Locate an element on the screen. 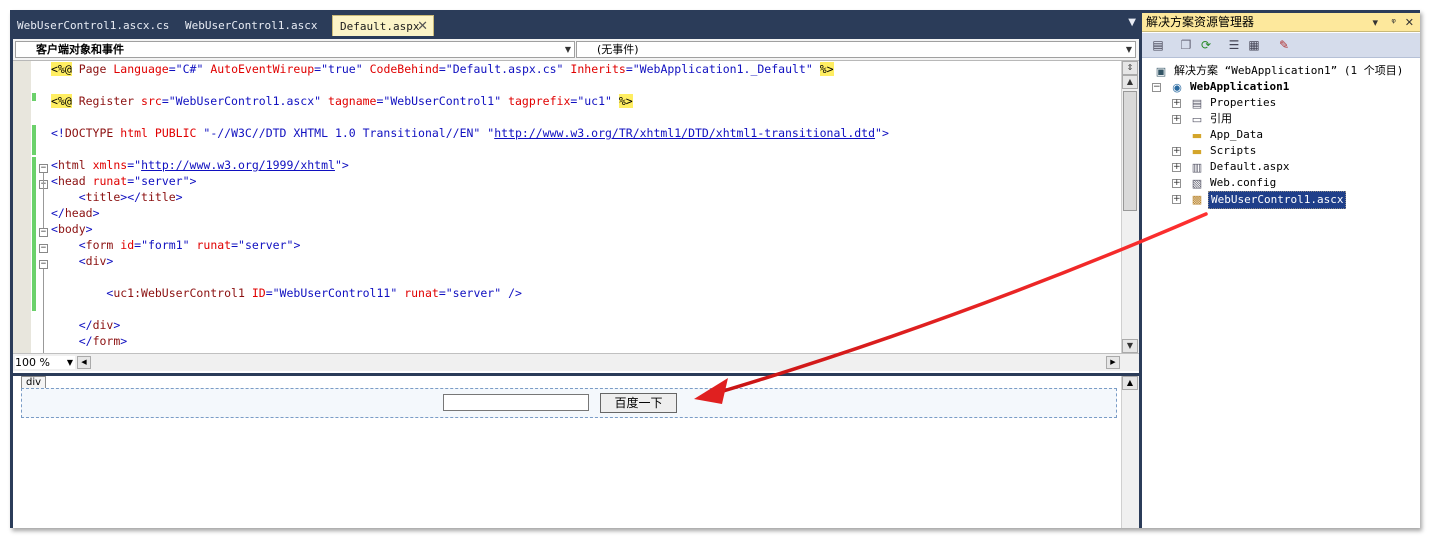 The width and height of the screenshot is (1430, 538). code-line: <div> is located at coordinates (96, 261).